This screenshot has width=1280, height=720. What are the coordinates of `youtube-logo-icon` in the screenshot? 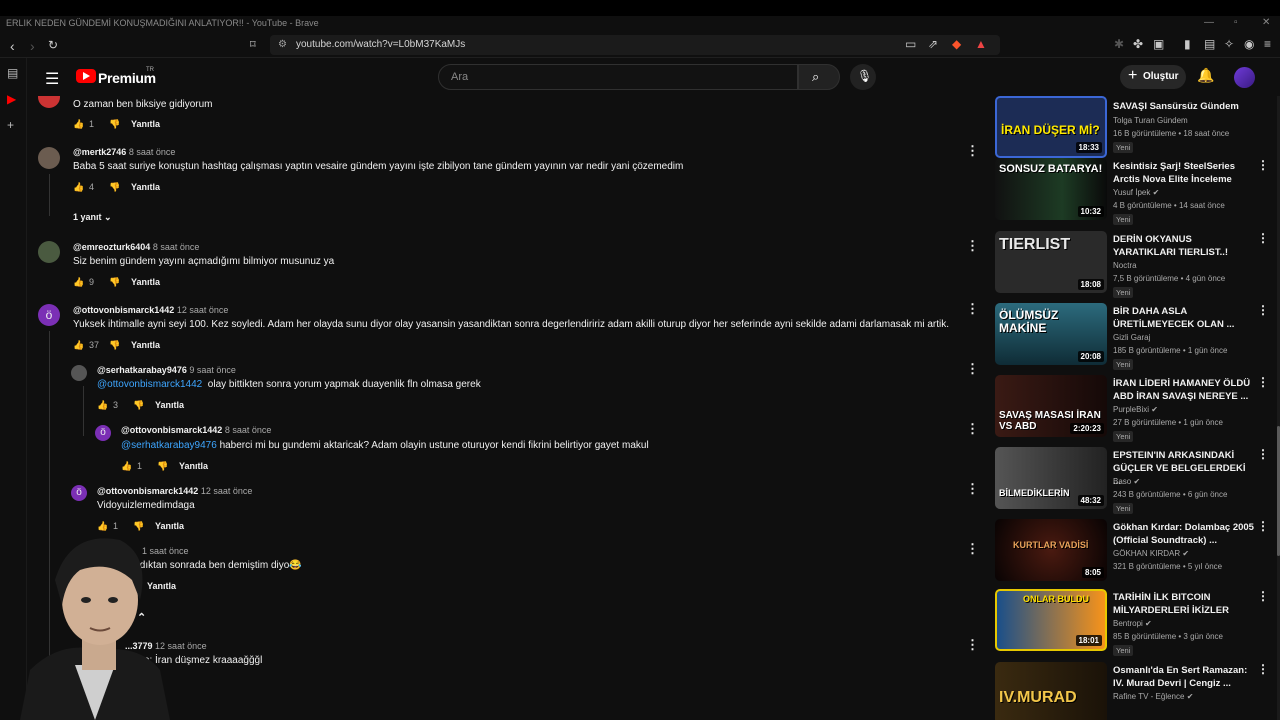 It's located at (86, 76).